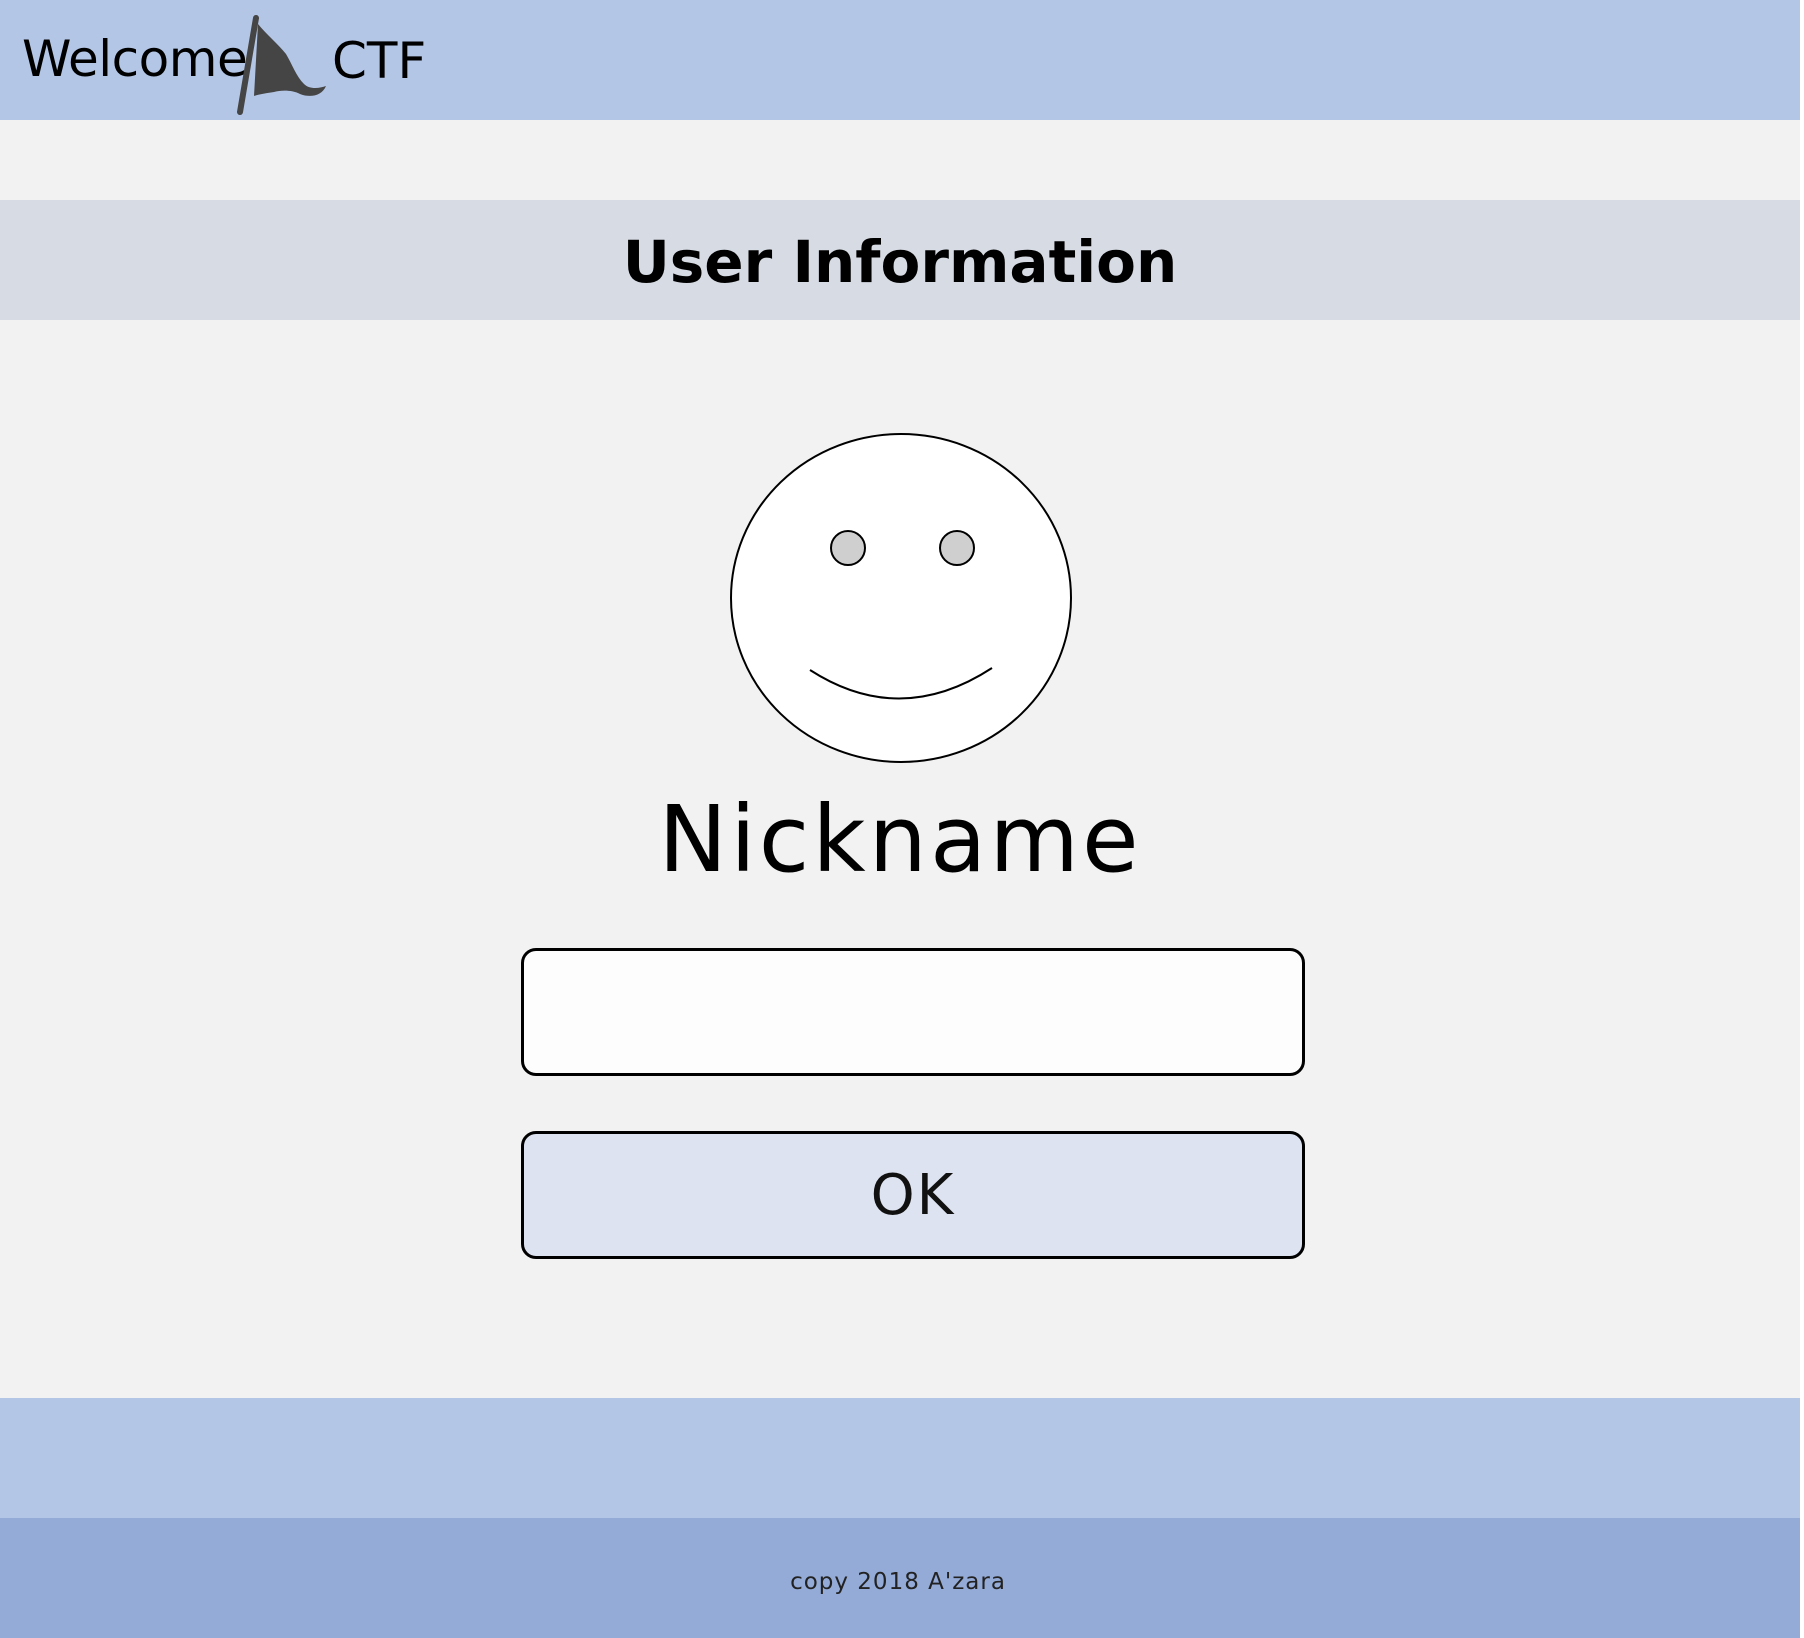 This screenshot has width=1804, height=1638. I want to click on nickname-label: Nickname, so click(900, 839).